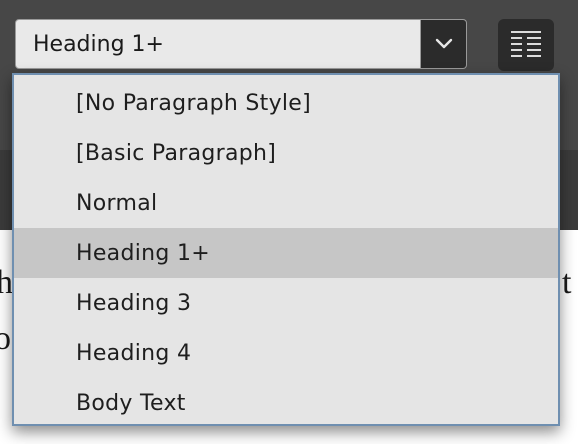  What do you see at coordinates (176, 153) in the screenshot?
I see `dropdown-item-label: [Basic Paragraph]` at bounding box center [176, 153].